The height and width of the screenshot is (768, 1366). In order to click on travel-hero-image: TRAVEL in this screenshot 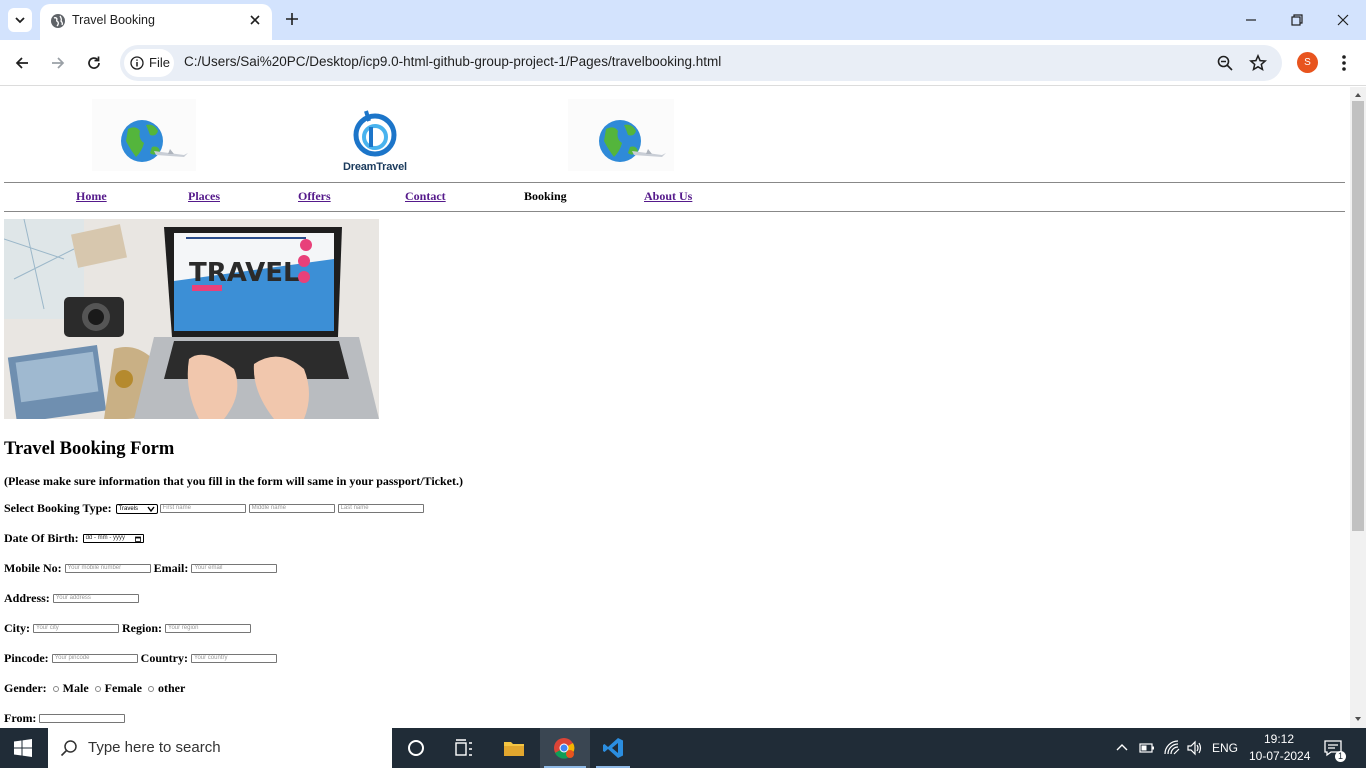, I will do `click(191, 319)`.